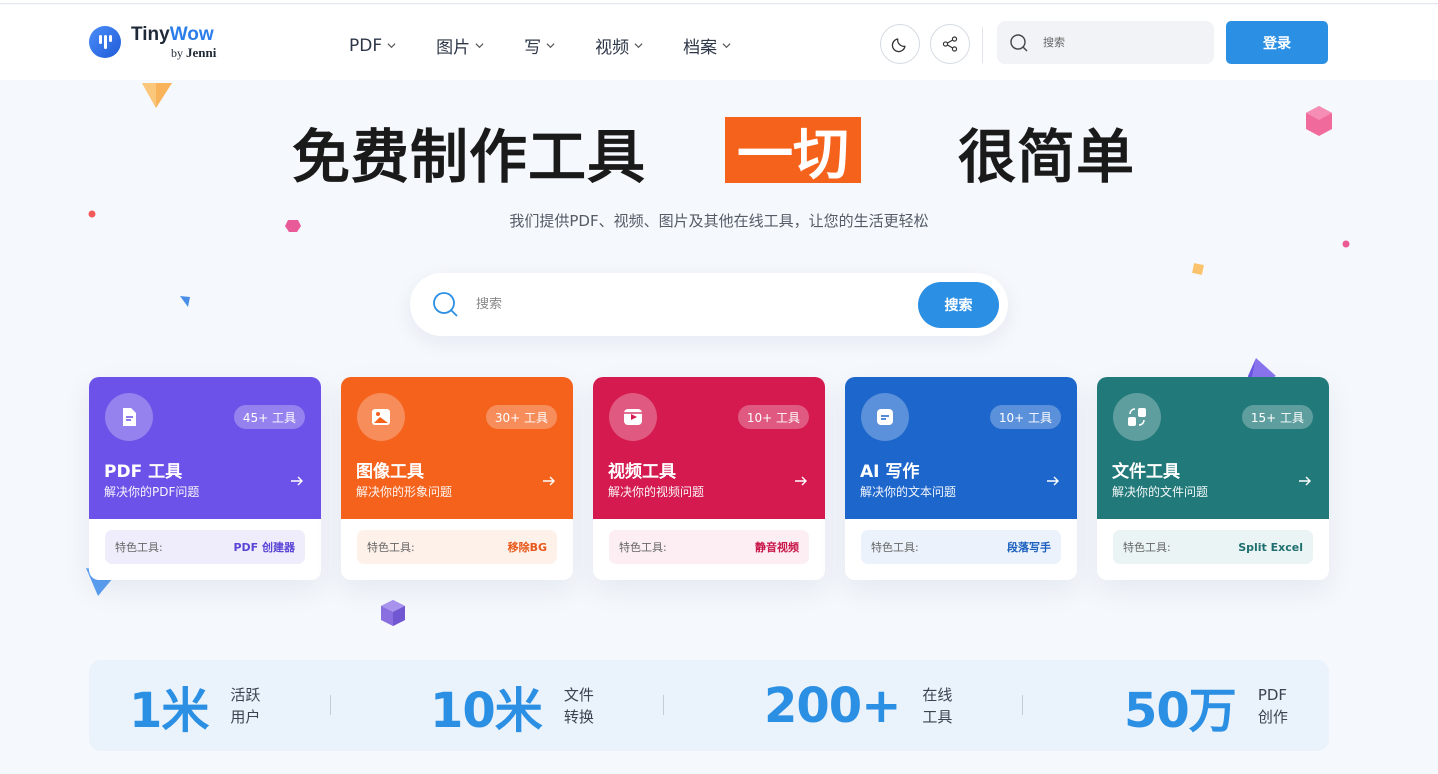 This screenshot has height=774, width=1438. I want to click on card-description: 解决你的PDF问题, so click(152, 492).